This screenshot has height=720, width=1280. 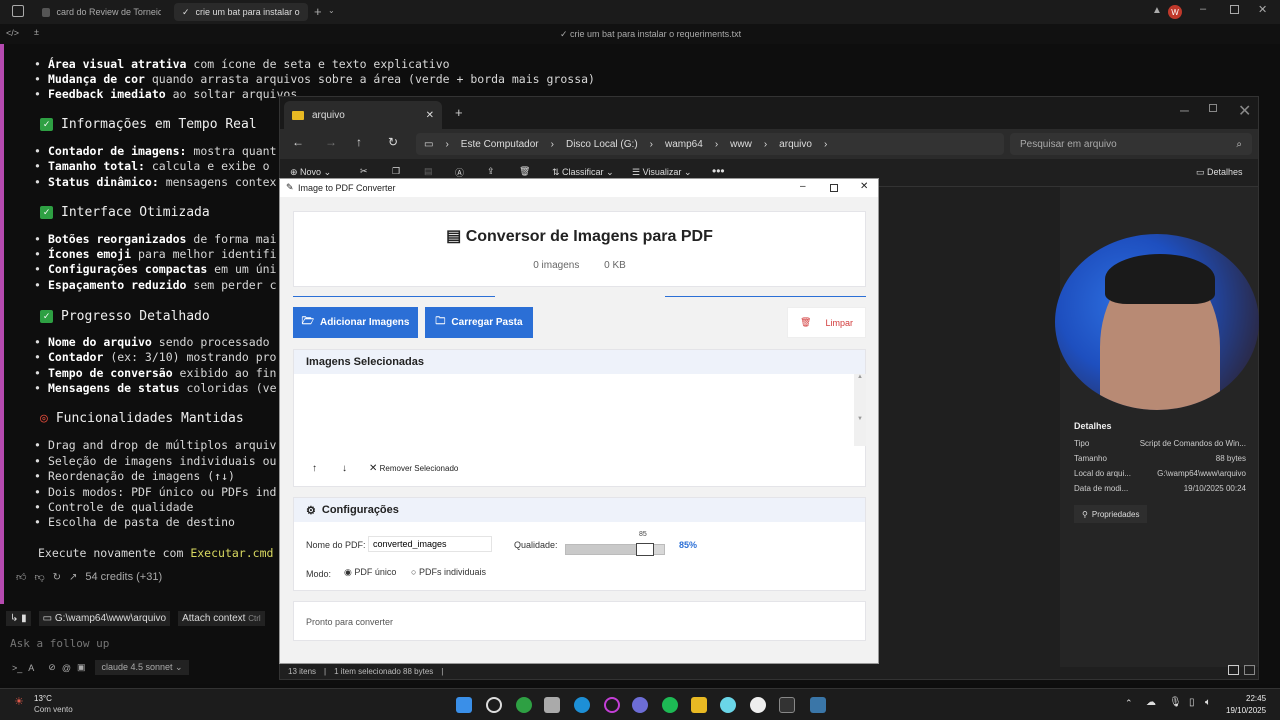 What do you see at coordinates (331, 142) in the screenshot?
I see `forward-icon: →` at bounding box center [331, 142].